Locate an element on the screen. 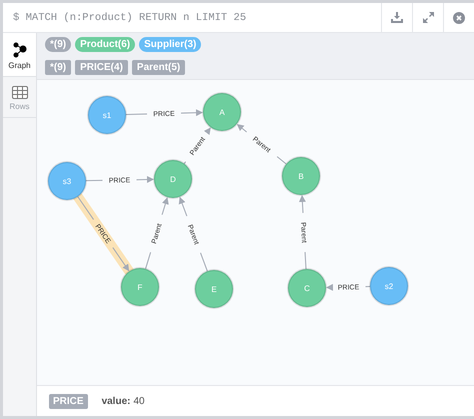 The height and width of the screenshot is (419, 474). graph-icon is located at coordinates (19, 50).